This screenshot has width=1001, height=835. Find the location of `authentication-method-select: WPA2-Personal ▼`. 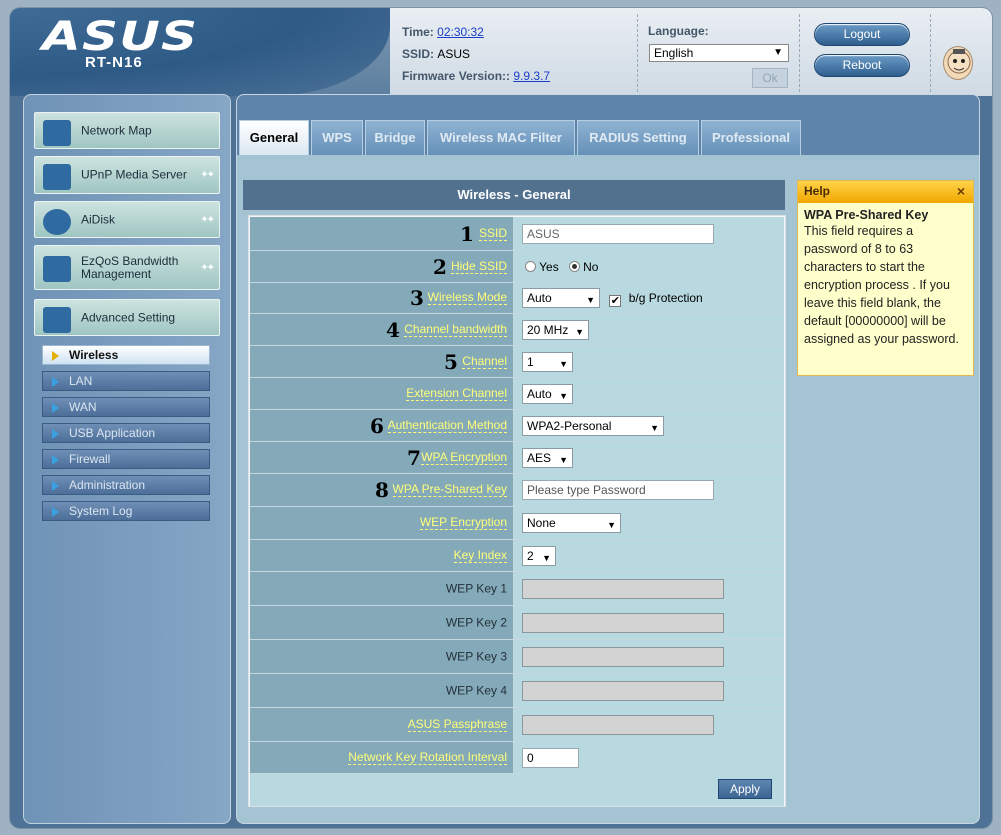

authentication-method-select: WPA2-Personal ▼ is located at coordinates (593, 425).